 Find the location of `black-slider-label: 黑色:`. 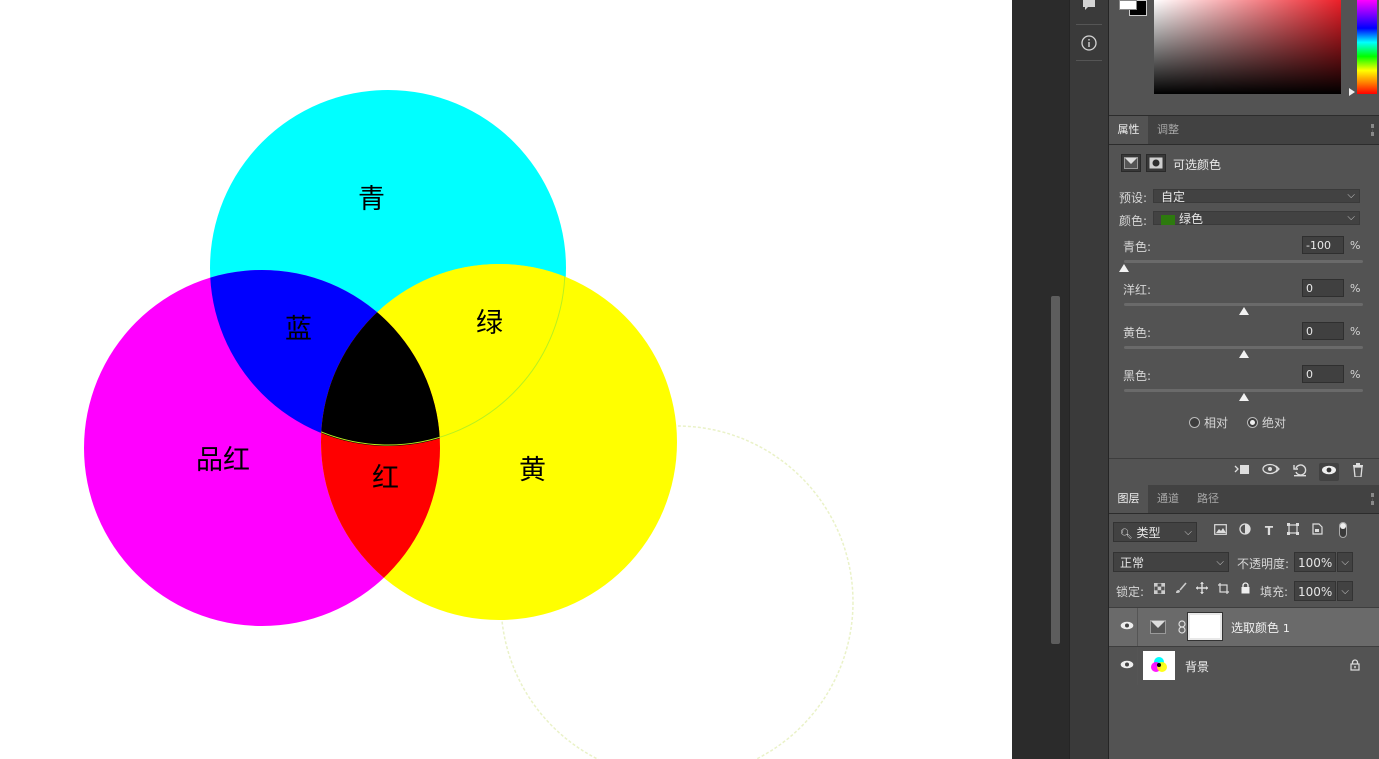

black-slider-label: 黑色: is located at coordinates (1137, 376).